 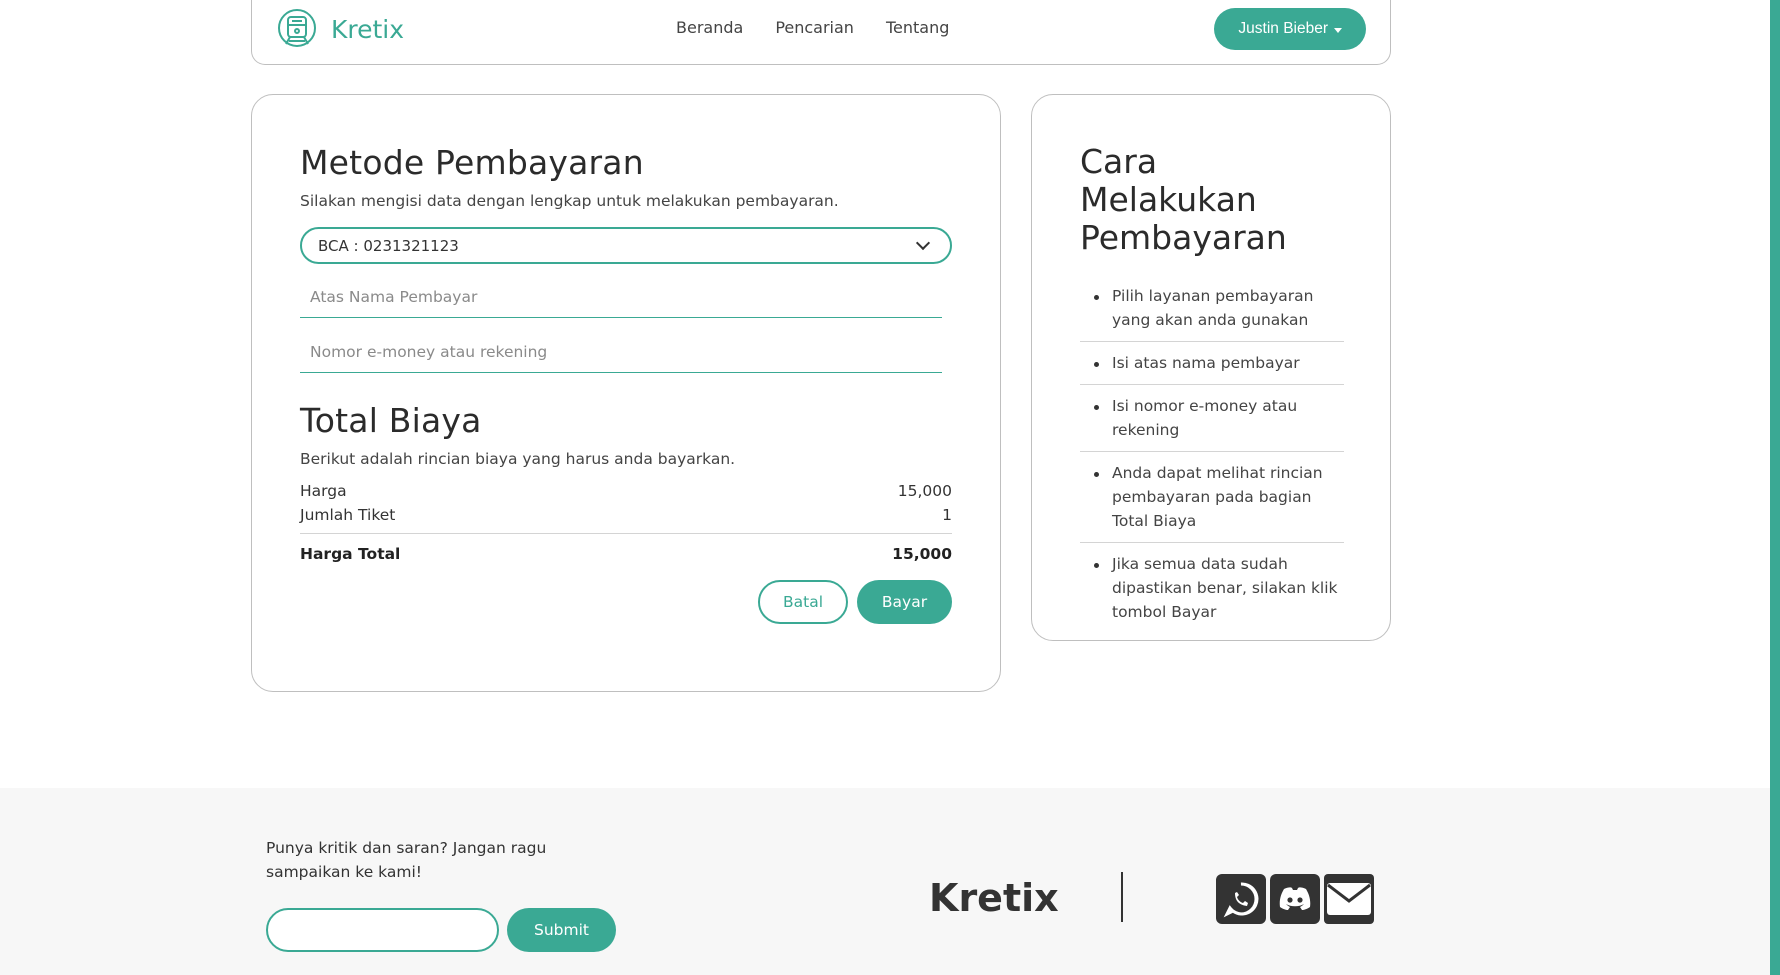 What do you see at coordinates (904, 602) in the screenshot?
I see `pay-button: Bayar` at bounding box center [904, 602].